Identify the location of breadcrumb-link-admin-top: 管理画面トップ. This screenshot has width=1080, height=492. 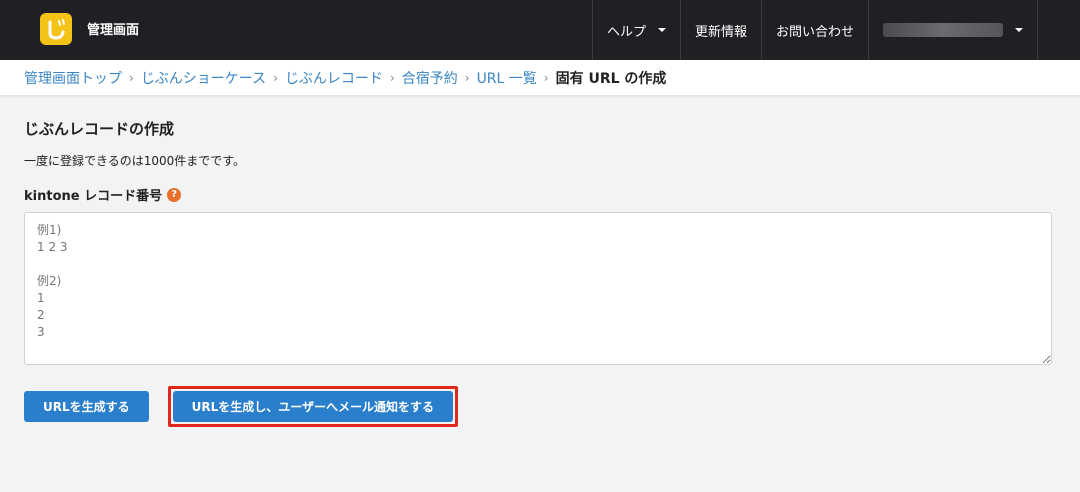
(73, 78).